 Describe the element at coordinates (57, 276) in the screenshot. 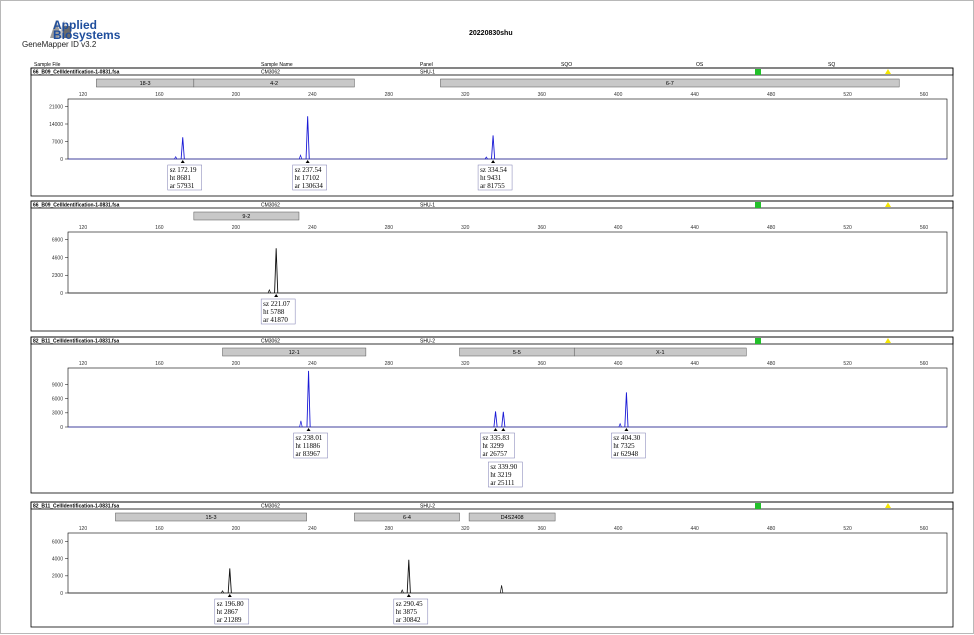

I see `y-tick-label: 2300` at that location.